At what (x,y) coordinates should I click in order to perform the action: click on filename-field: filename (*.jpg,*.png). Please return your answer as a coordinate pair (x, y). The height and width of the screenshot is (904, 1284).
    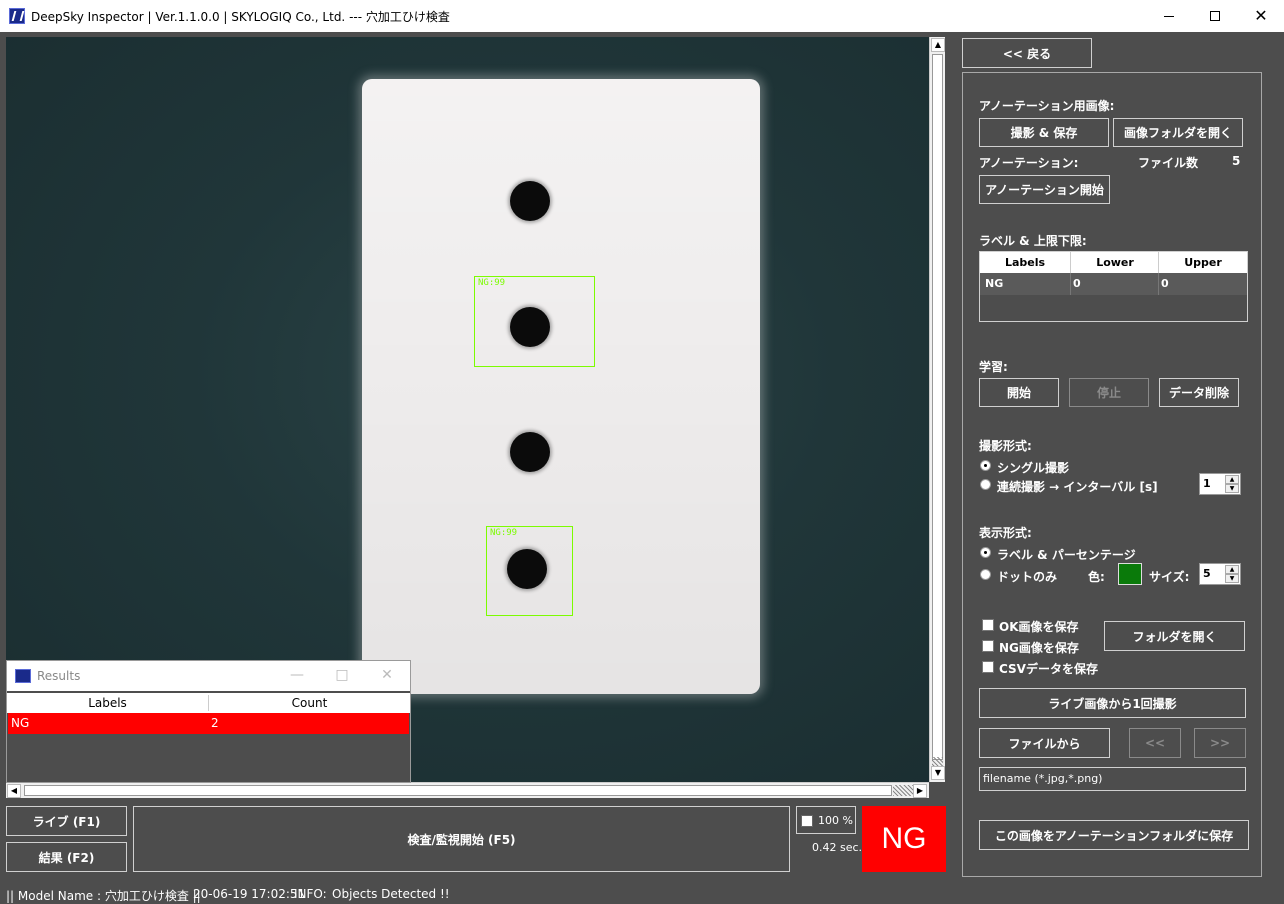
    Looking at the image, I should click on (1112, 779).